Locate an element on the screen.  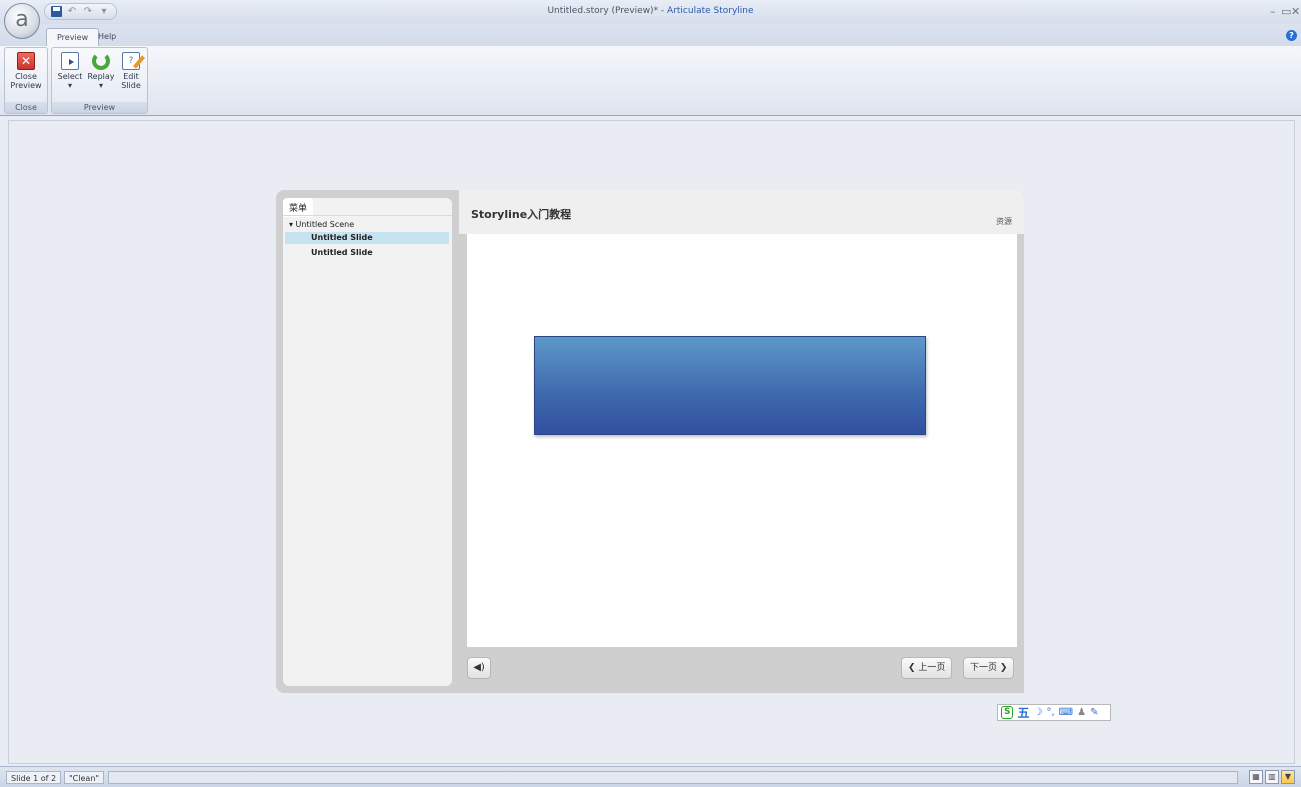
replay-icon is located at coordinates (101, 61).